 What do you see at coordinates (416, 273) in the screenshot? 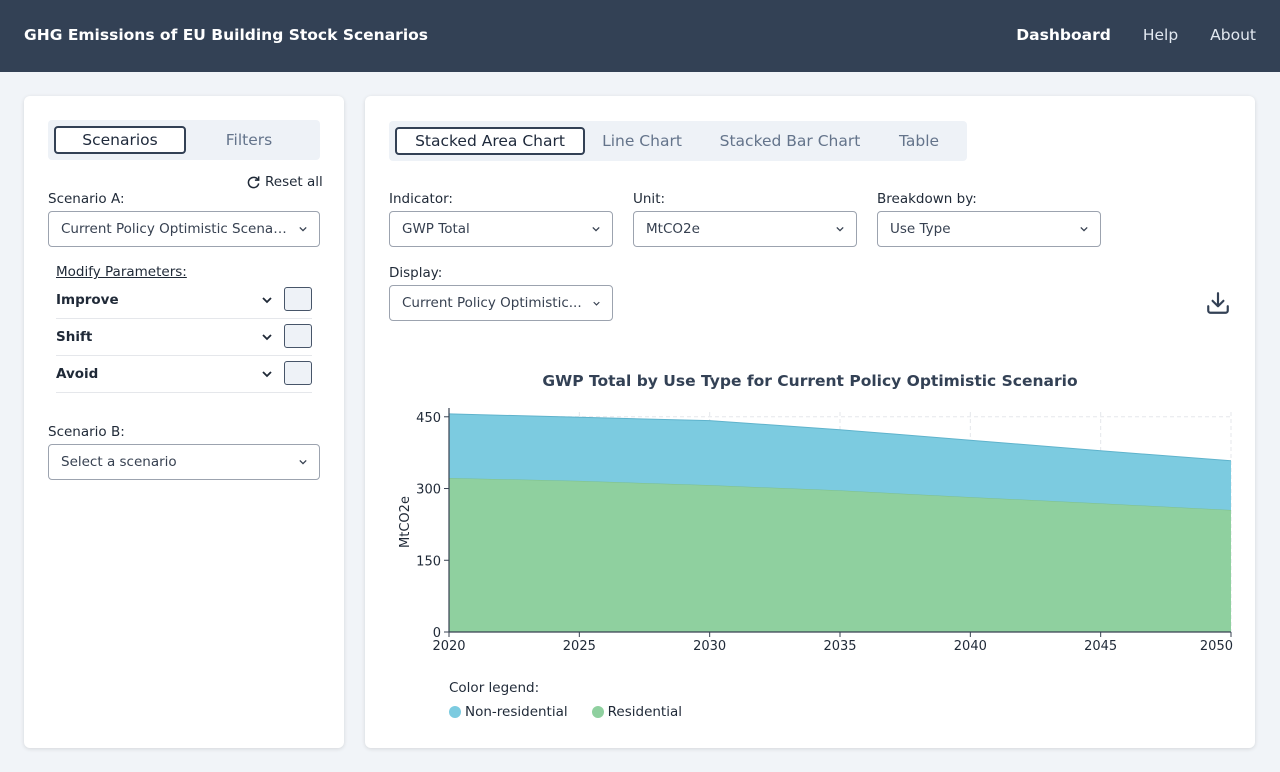
I see `display-label: Display:` at bounding box center [416, 273].